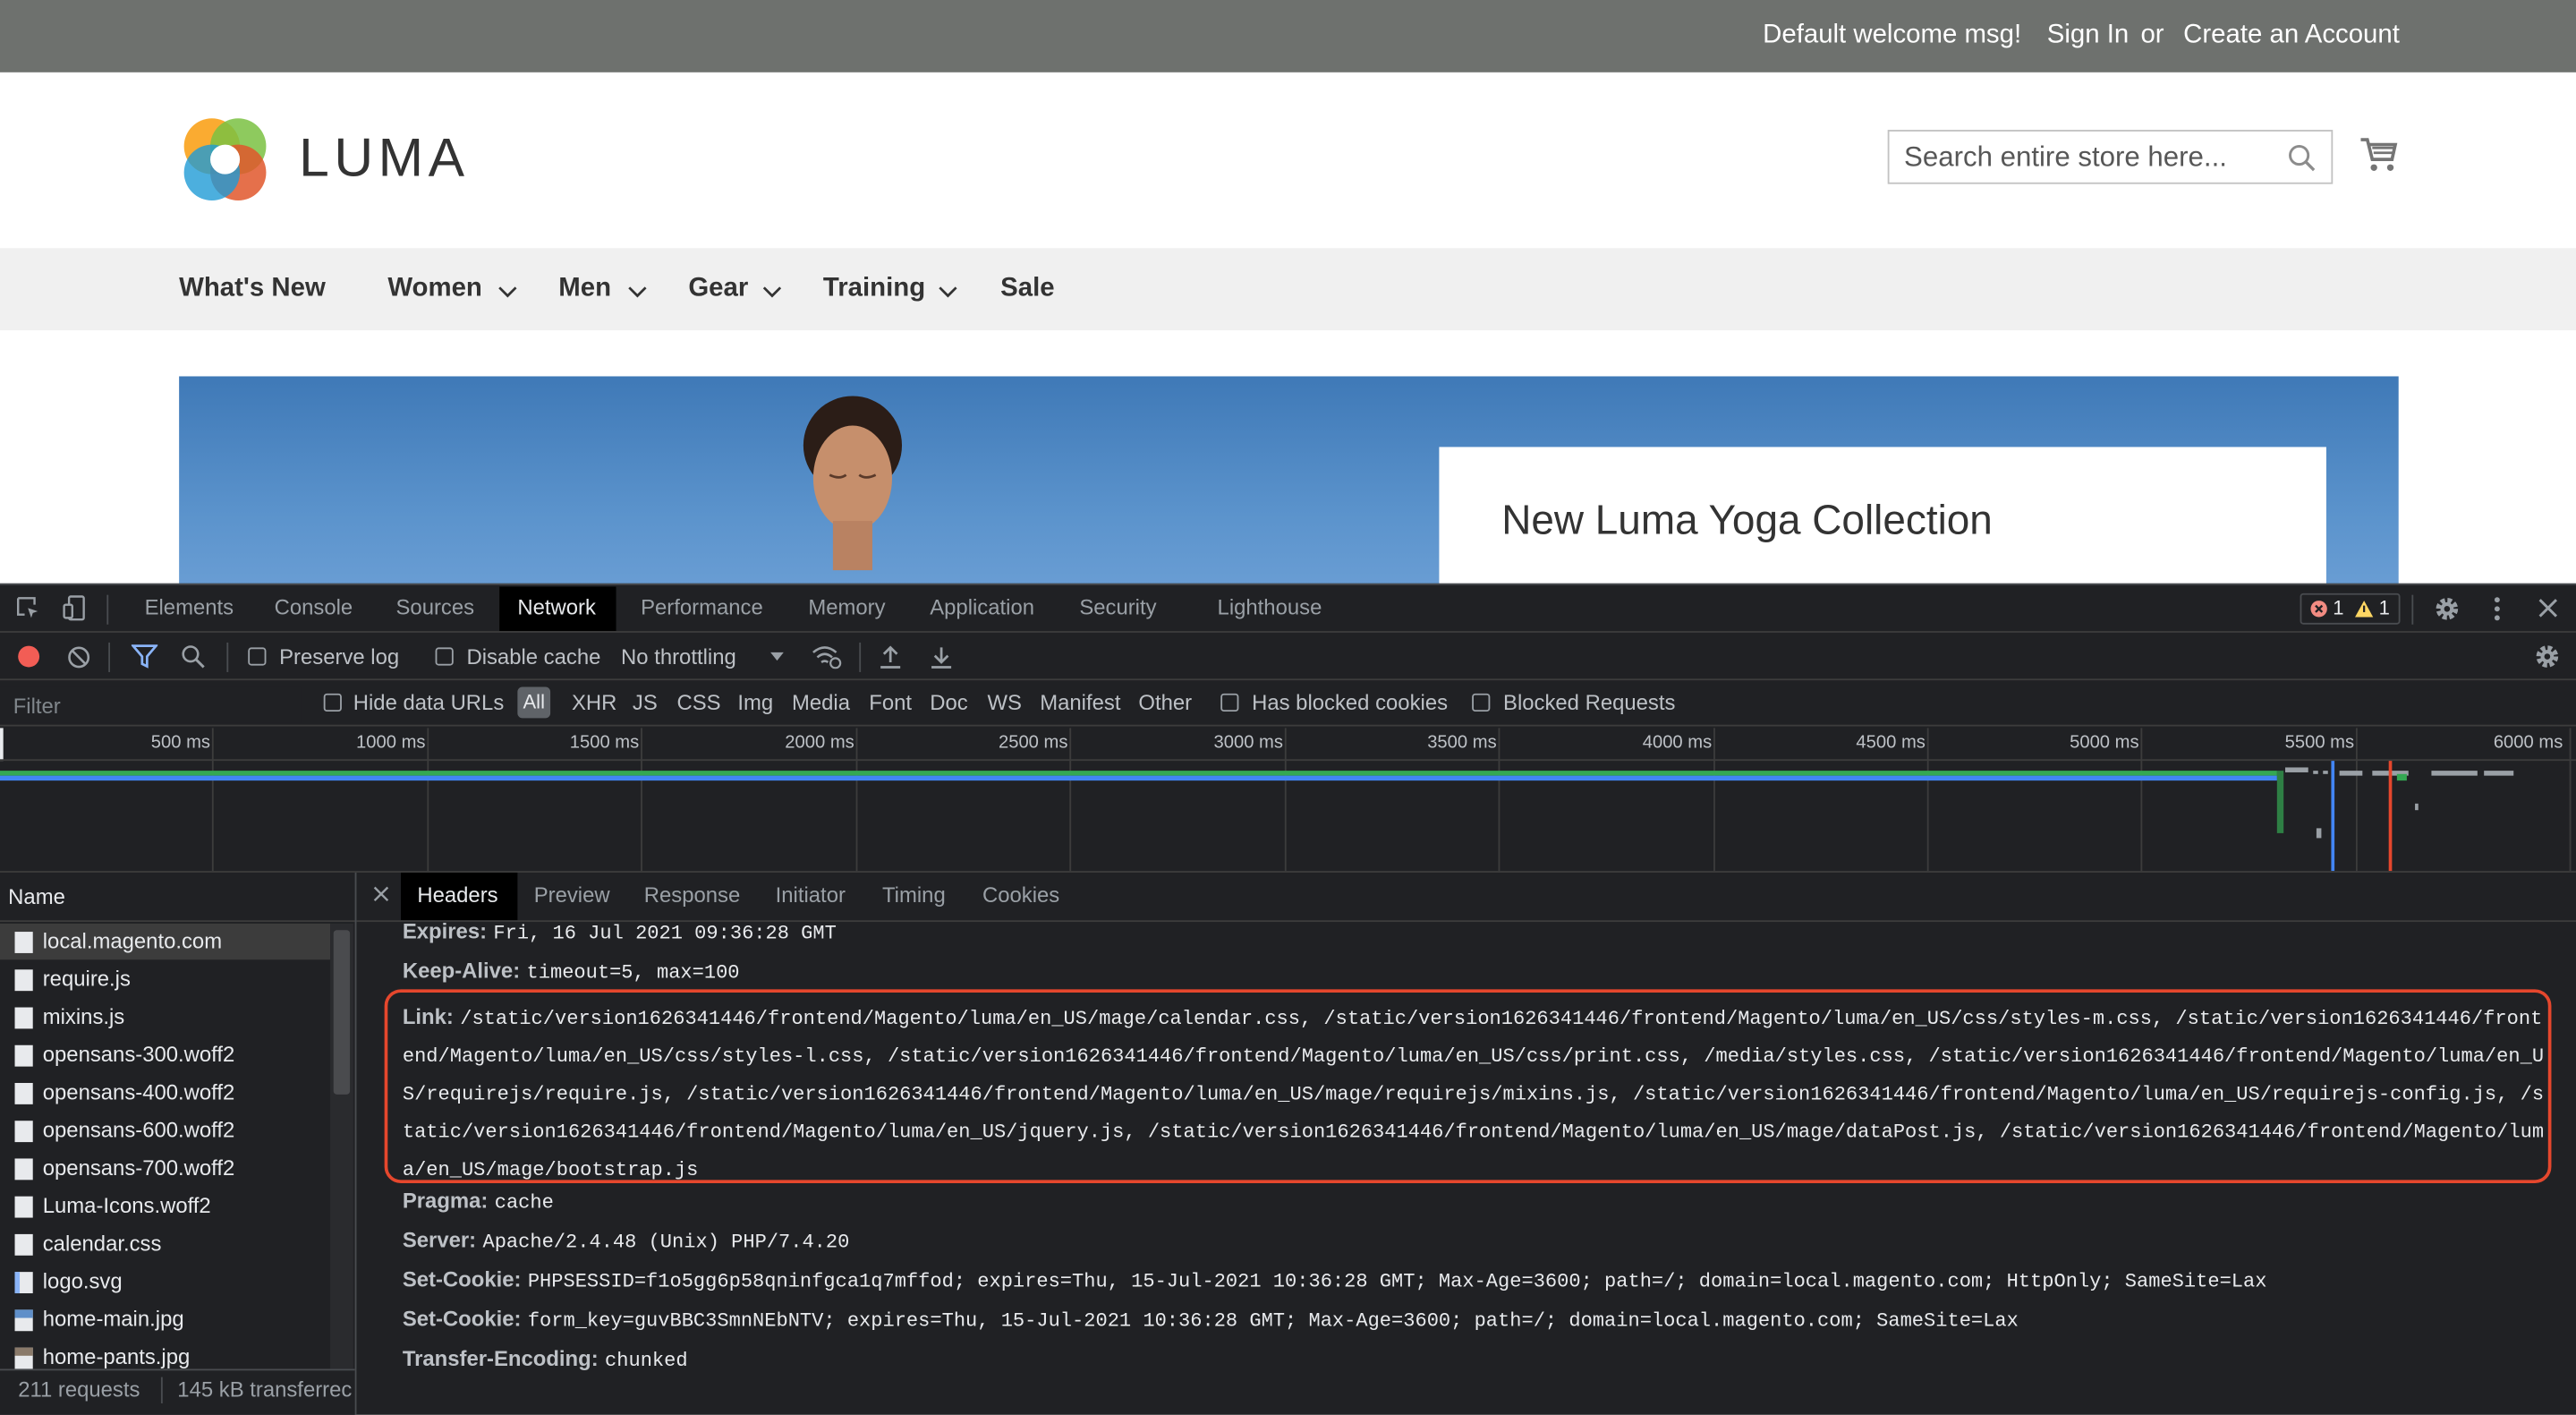  Describe the element at coordinates (2497, 609) in the screenshot. I see `more-options-icon` at that location.